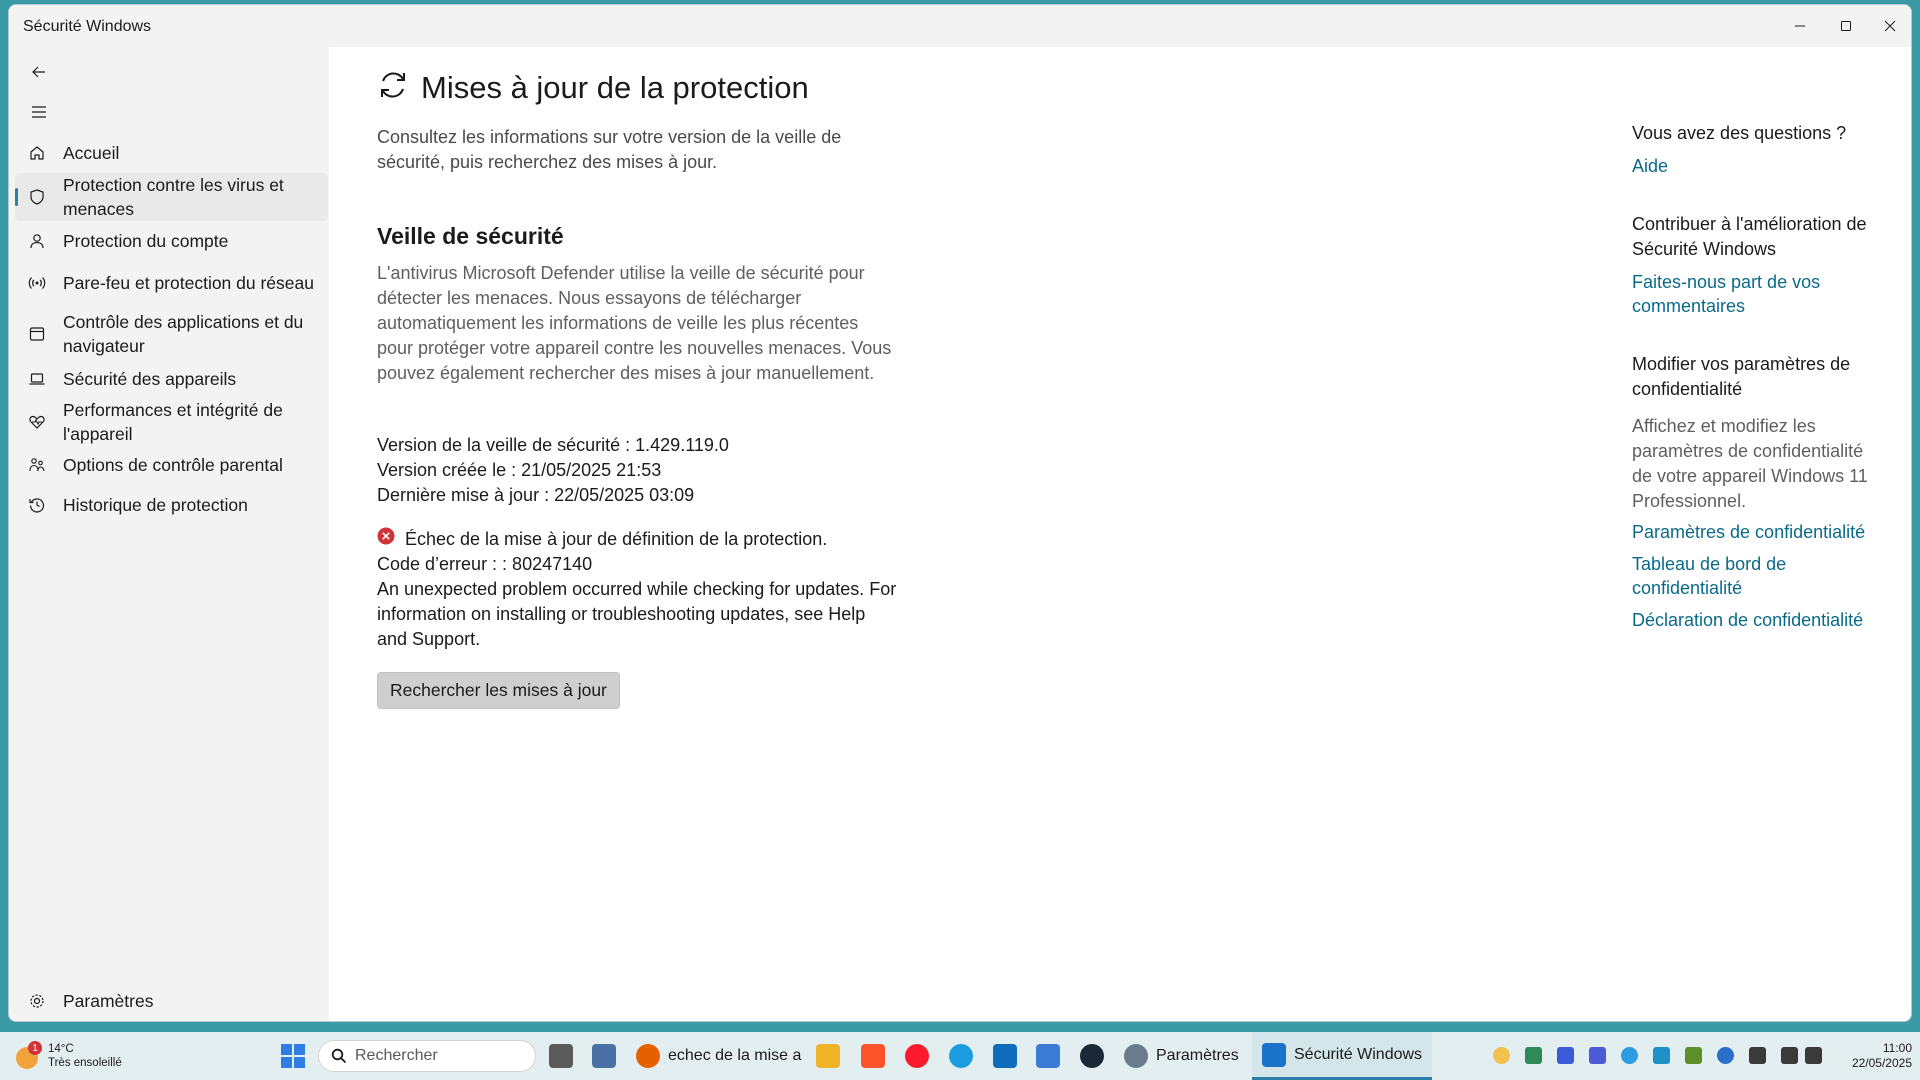 This screenshot has height=1080, width=1920. Describe the element at coordinates (1789, 1055) in the screenshot. I see `network-icon` at that location.